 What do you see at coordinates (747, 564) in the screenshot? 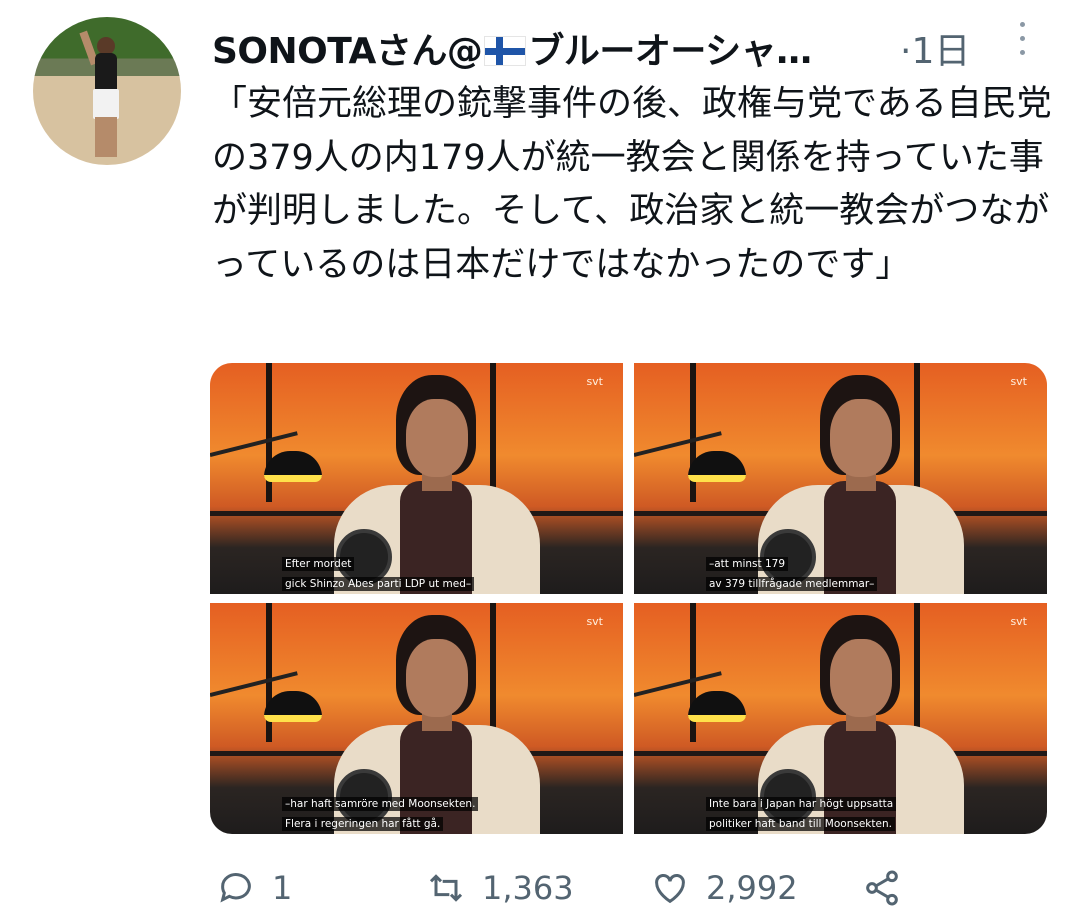
I see `subtitle-line: –att minst 179` at bounding box center [747, 564].